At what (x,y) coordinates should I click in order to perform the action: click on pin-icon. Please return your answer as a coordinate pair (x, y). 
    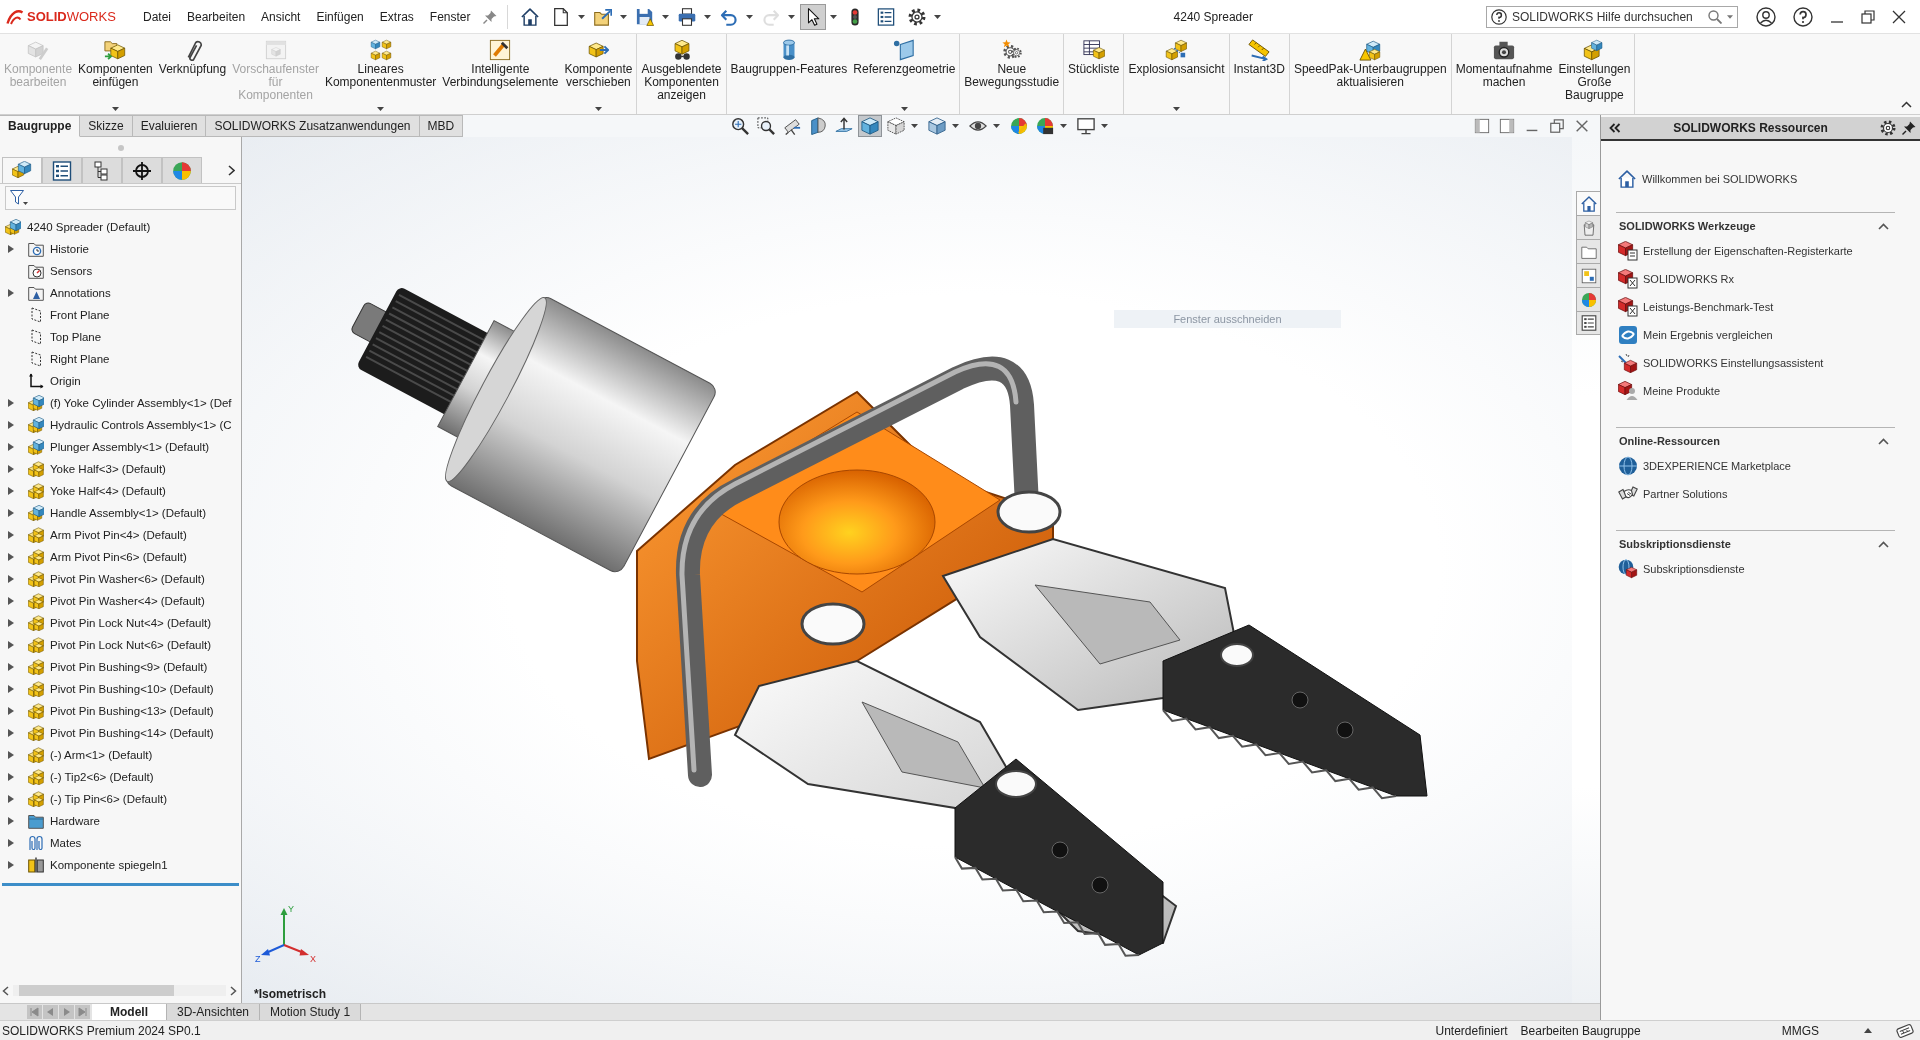
    Looking at the image, I should click on (1909, 128).